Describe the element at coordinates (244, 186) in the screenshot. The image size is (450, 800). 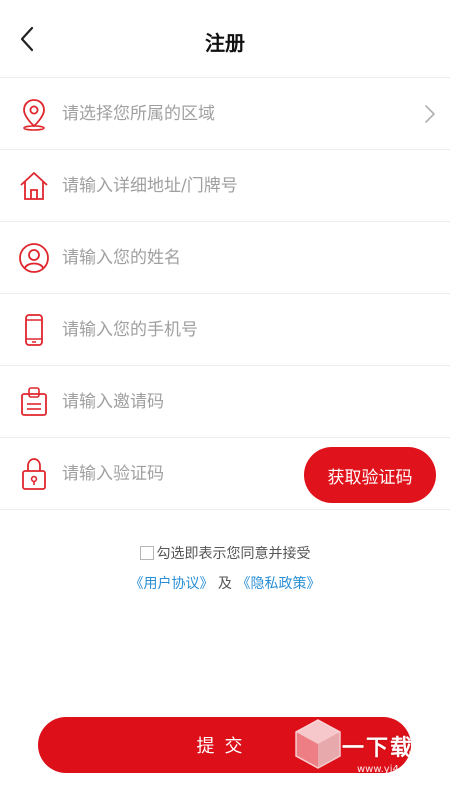
I see `address-input` at that location.